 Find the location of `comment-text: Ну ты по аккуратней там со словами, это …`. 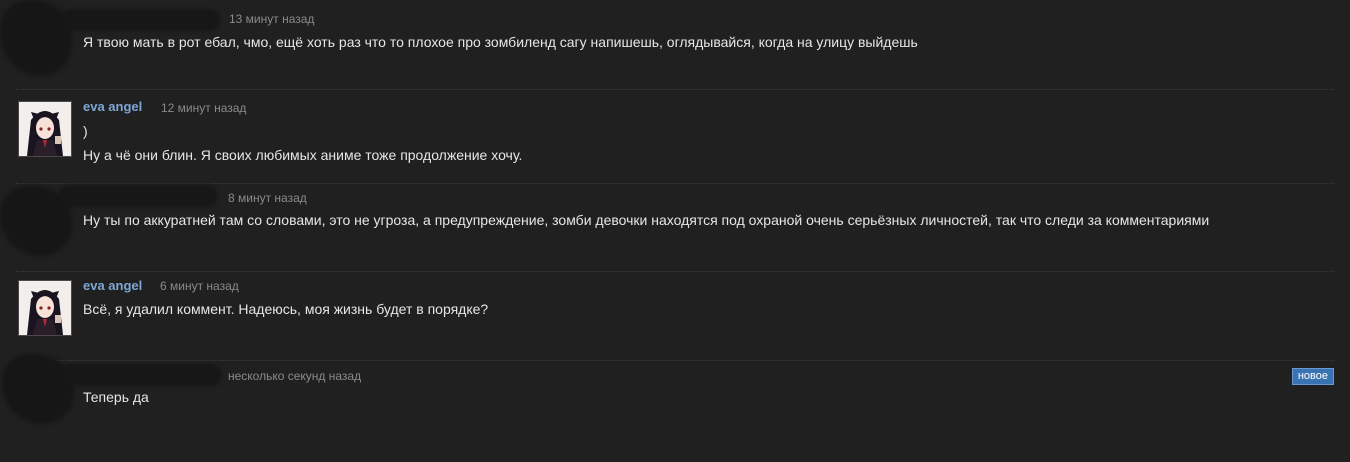

comment-text: Ну ты по аккуратней там со словами, это … is located at coordinates (646, 220).